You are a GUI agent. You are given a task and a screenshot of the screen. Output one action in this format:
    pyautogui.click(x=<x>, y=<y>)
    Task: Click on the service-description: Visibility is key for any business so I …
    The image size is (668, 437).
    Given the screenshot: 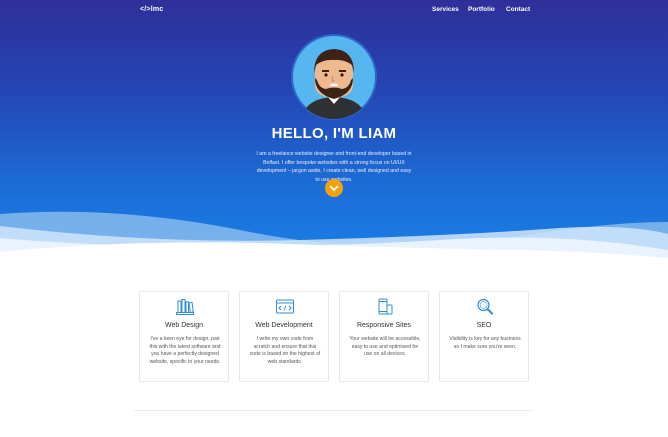 What is the action you would take?
    pyautogui.click(x=485, y=343)
    